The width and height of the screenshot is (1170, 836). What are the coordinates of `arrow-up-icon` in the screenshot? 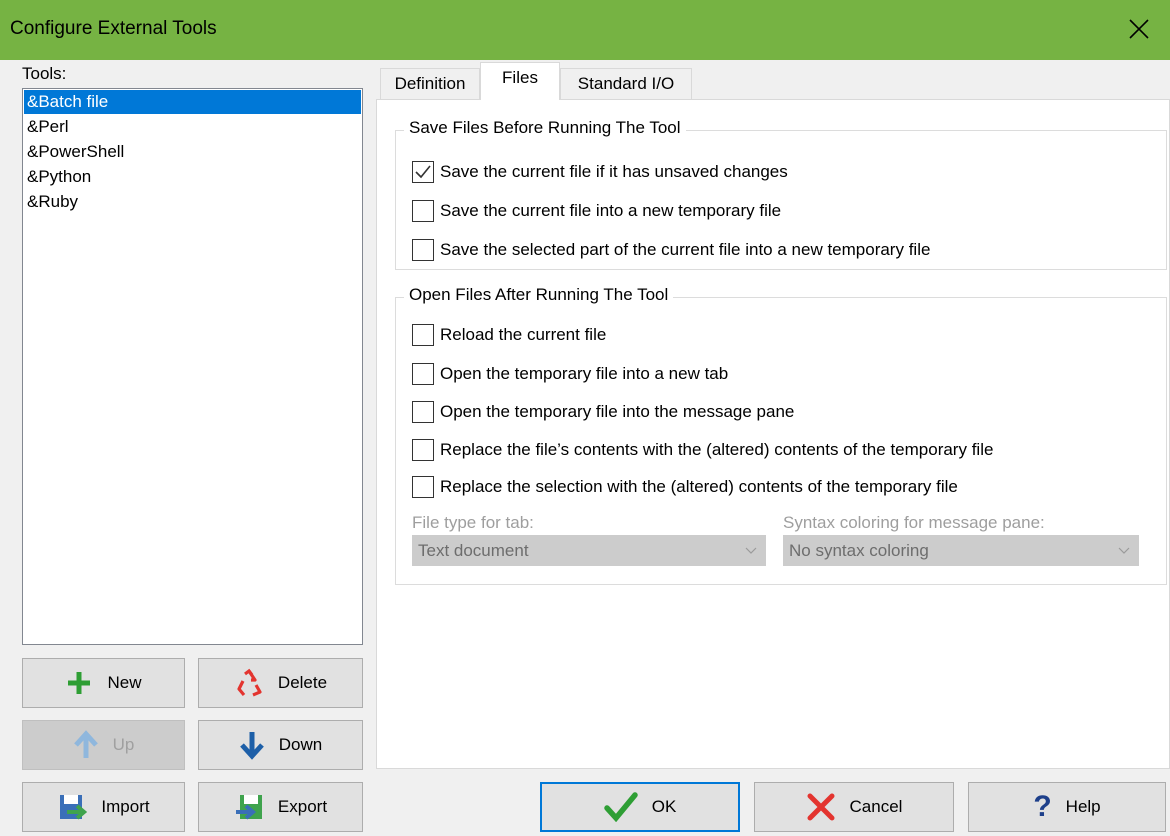 It's located at (86, 745).